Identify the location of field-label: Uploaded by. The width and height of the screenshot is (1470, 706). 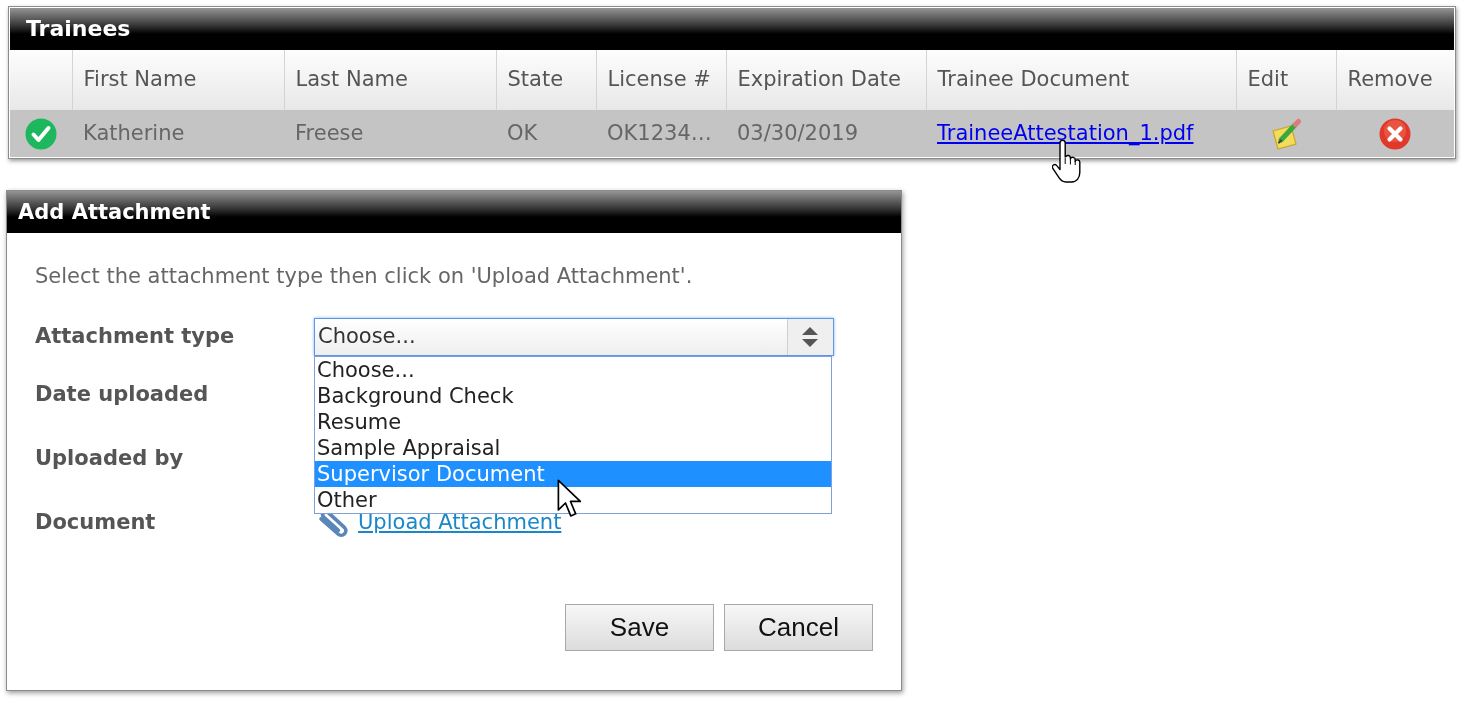
(110, 459).